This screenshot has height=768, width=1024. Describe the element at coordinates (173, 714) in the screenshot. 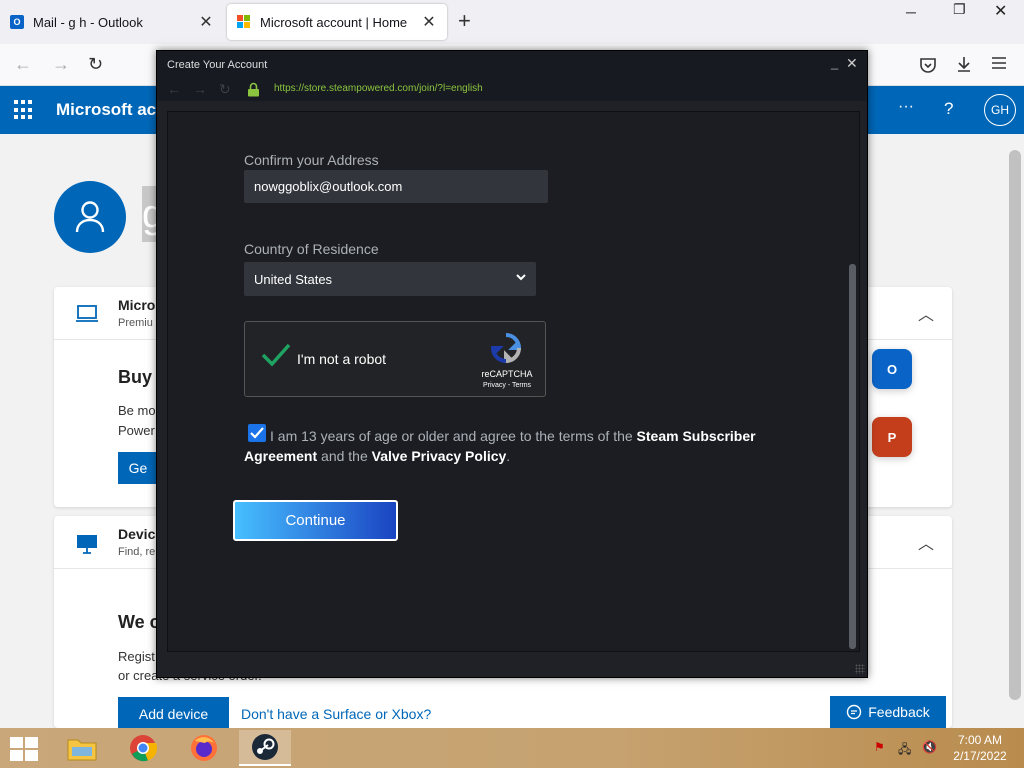

I see `add-device-button: Add device` at that location.